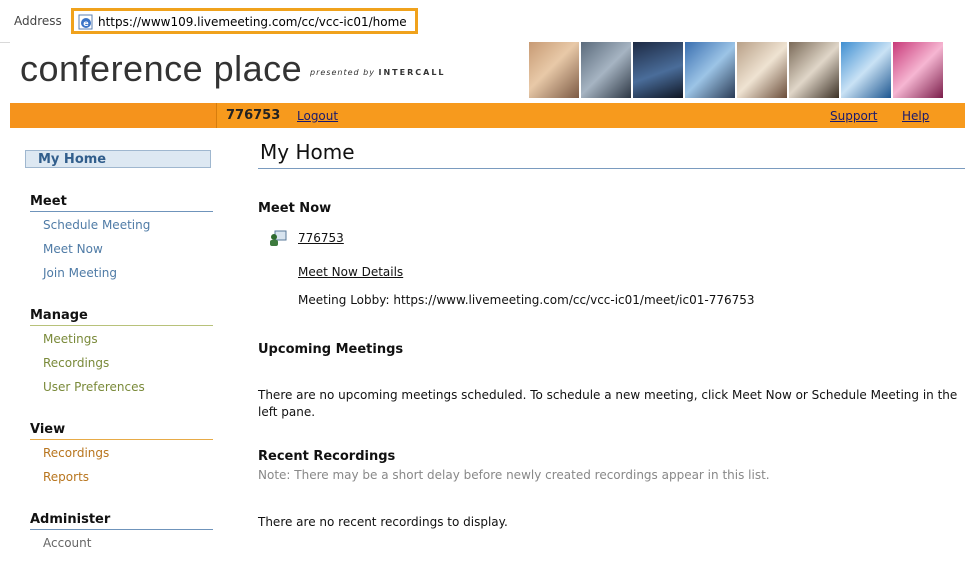  I want to click on logout-link: Logout, so click(317, 116).